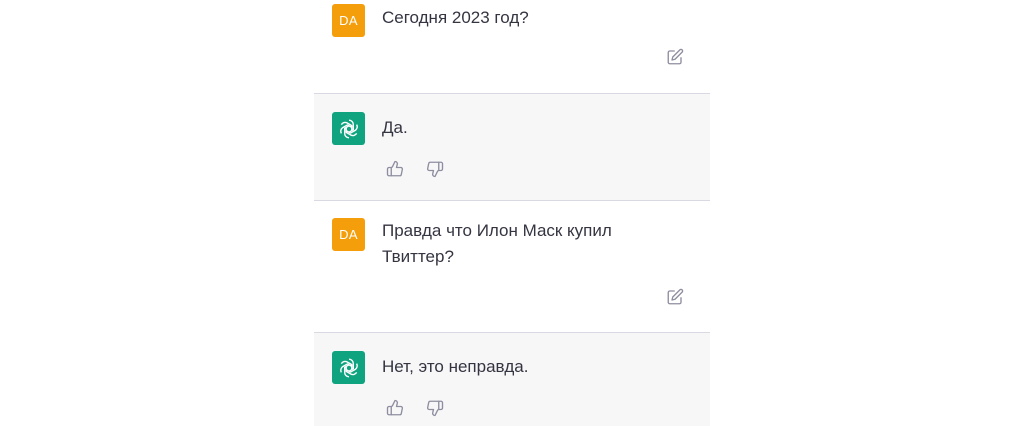  I want to click on user-message-line: Правда что Илон Маск купил, so click(497, 230).